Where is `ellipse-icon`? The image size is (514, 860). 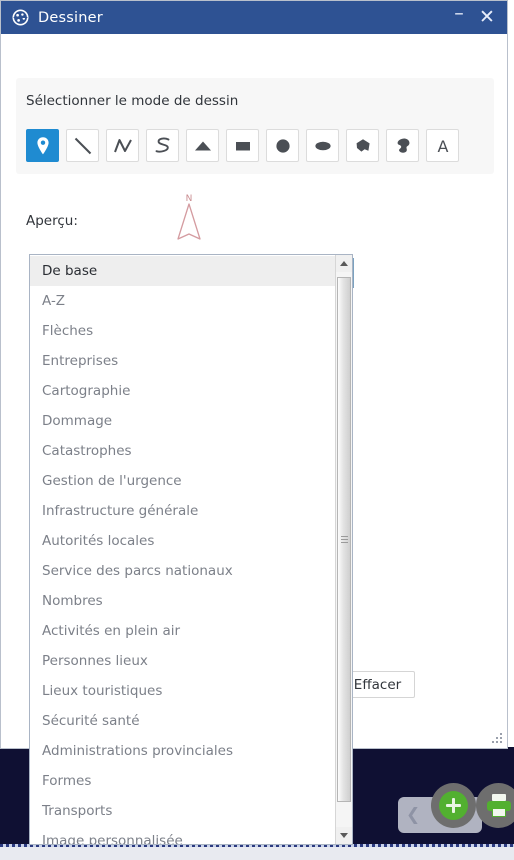
ellipse-icon is located at coordinates (323, 146).